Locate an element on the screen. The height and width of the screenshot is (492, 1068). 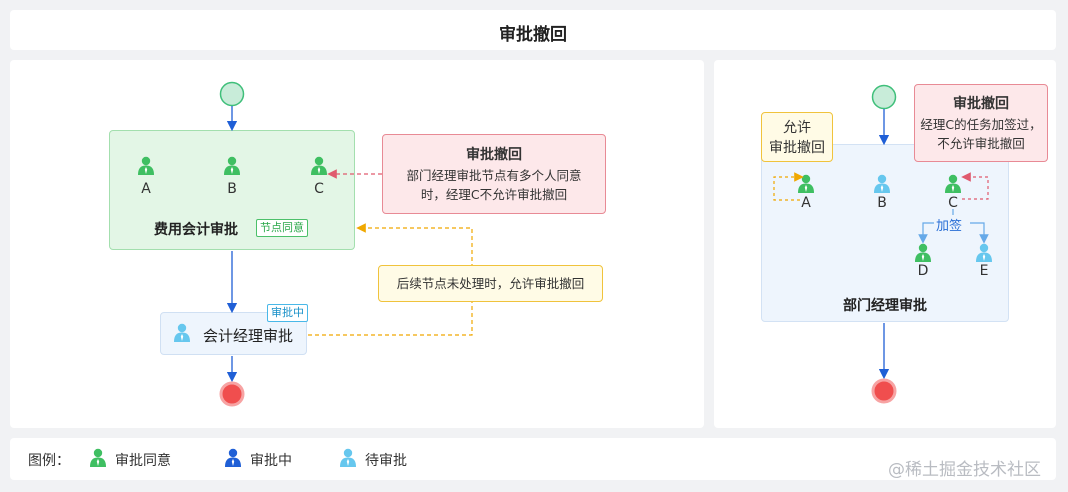
note-line: 允许 is located at coordinates (797, 128).